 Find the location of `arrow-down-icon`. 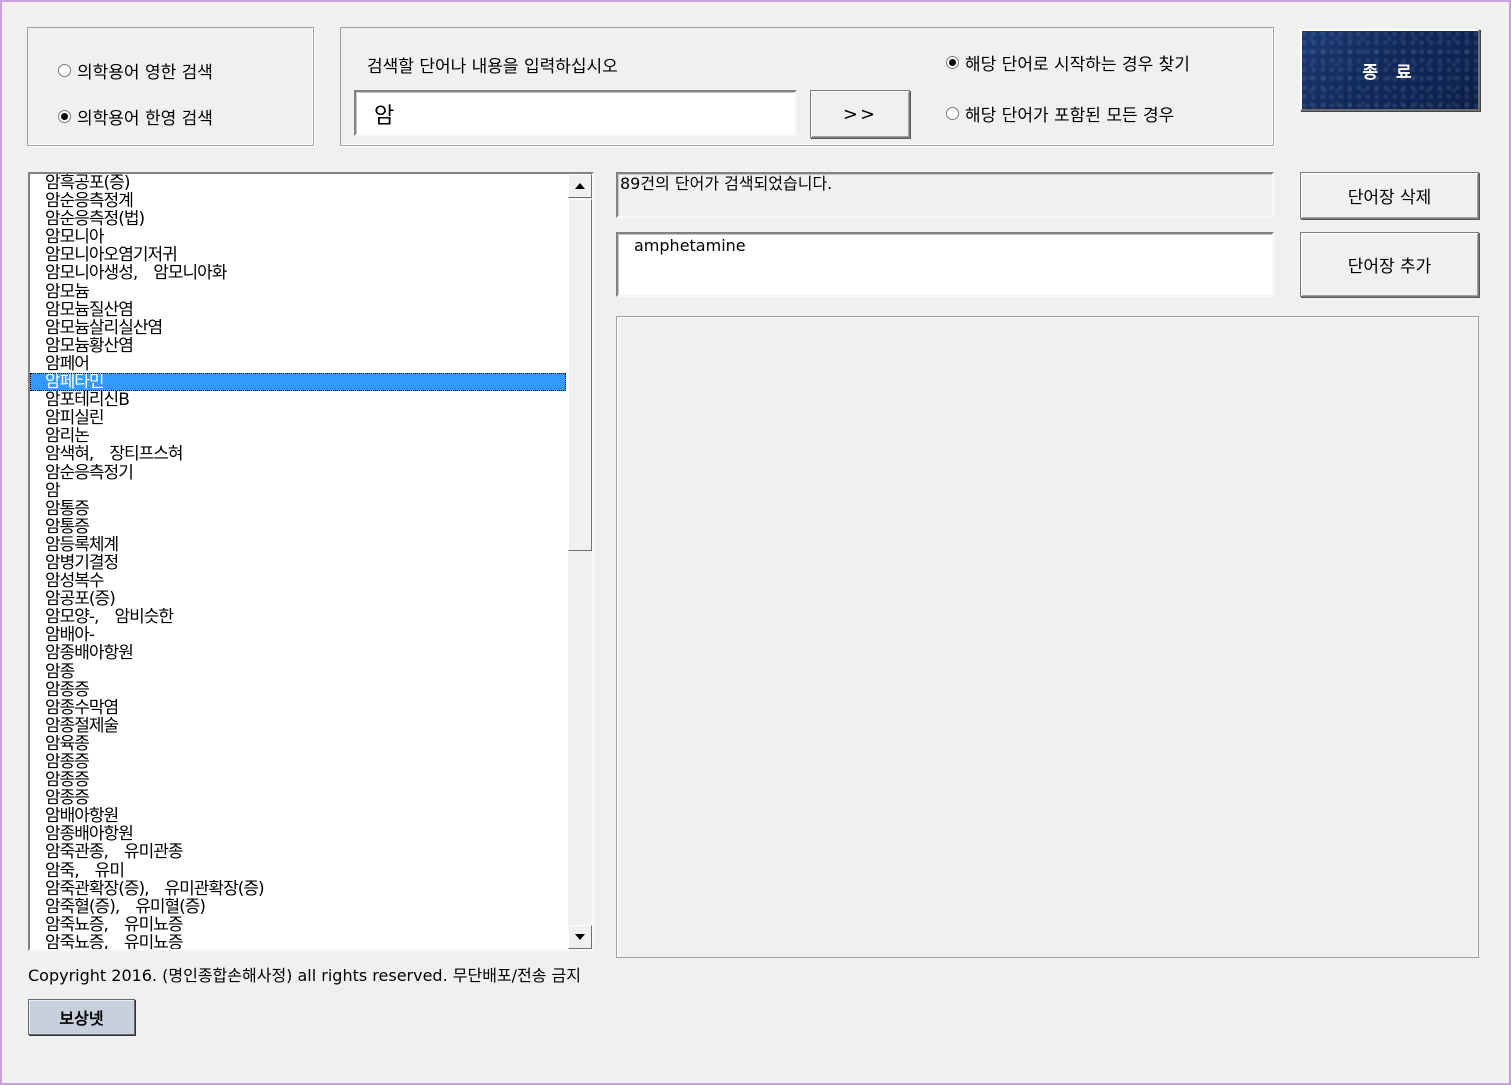

arrow-down-icon is located at coordinates (580, 937).